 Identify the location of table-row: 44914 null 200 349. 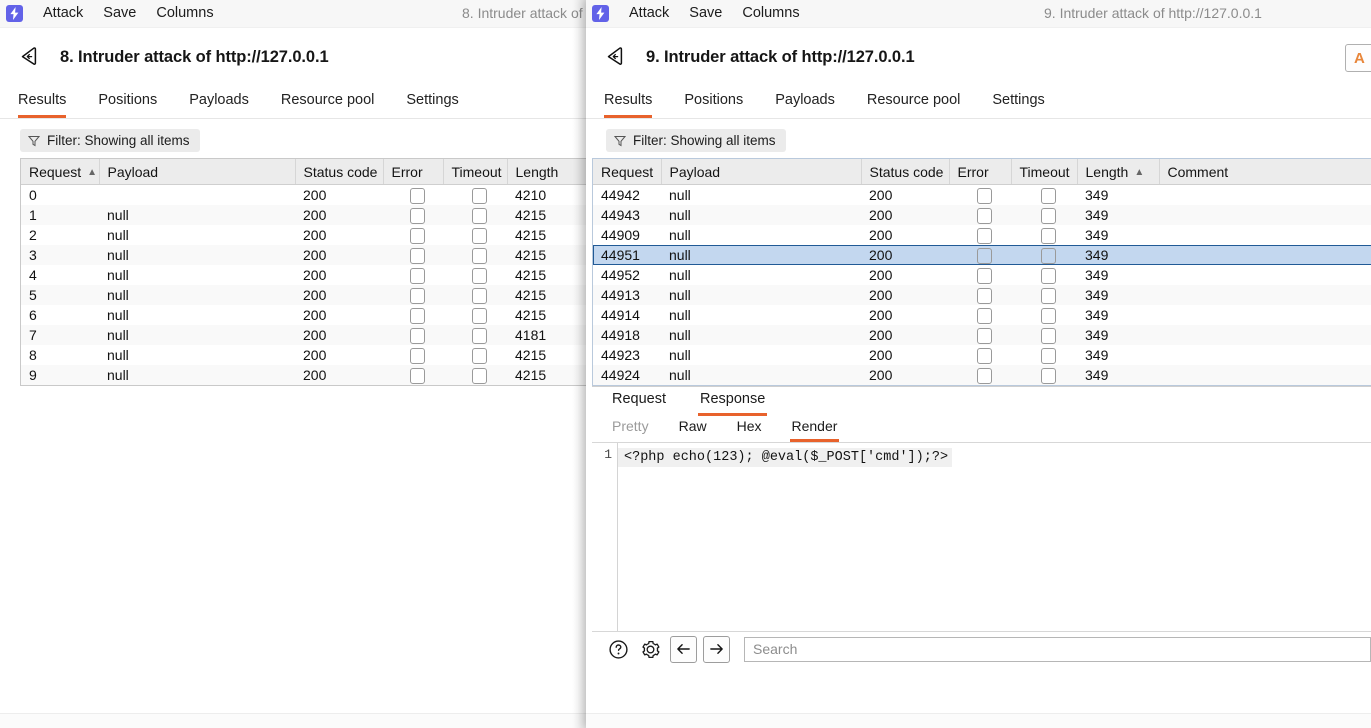
(982, 315).